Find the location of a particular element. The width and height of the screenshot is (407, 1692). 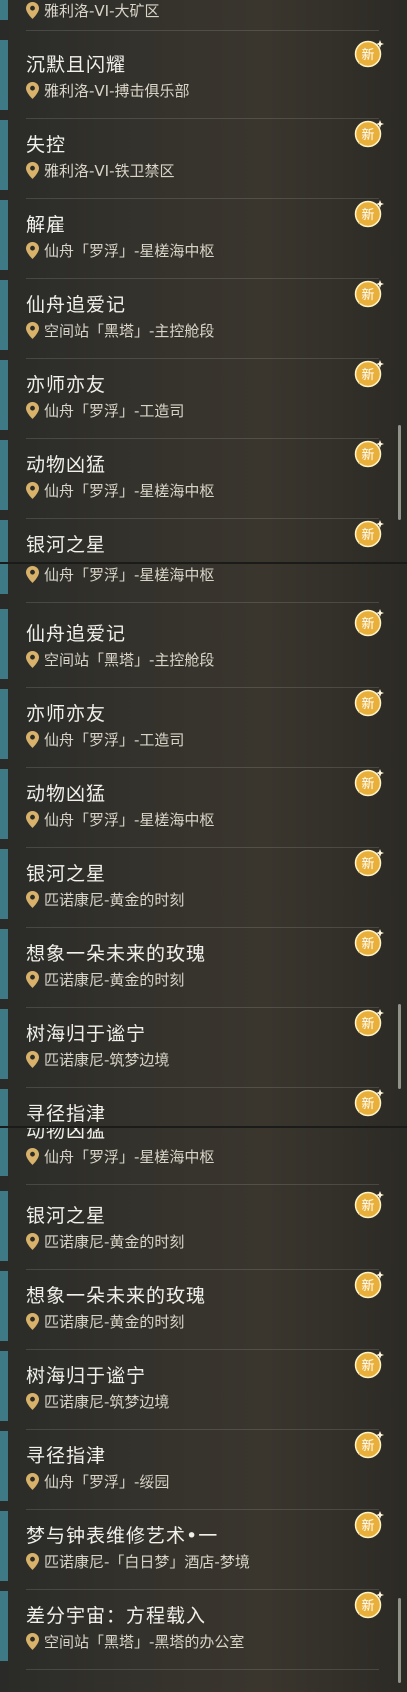

mission-location: 匹诺康尼-「白日梦」酒店-梦境 is located at coordinates (138, 1561).